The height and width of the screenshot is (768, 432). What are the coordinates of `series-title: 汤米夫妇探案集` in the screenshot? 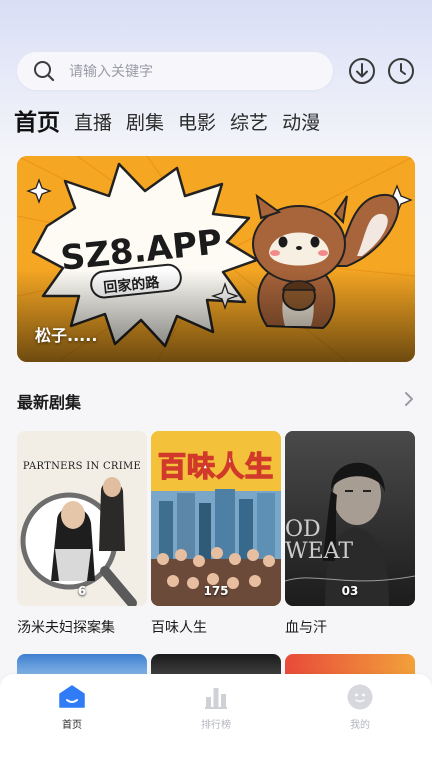 It's located at (66, 628).